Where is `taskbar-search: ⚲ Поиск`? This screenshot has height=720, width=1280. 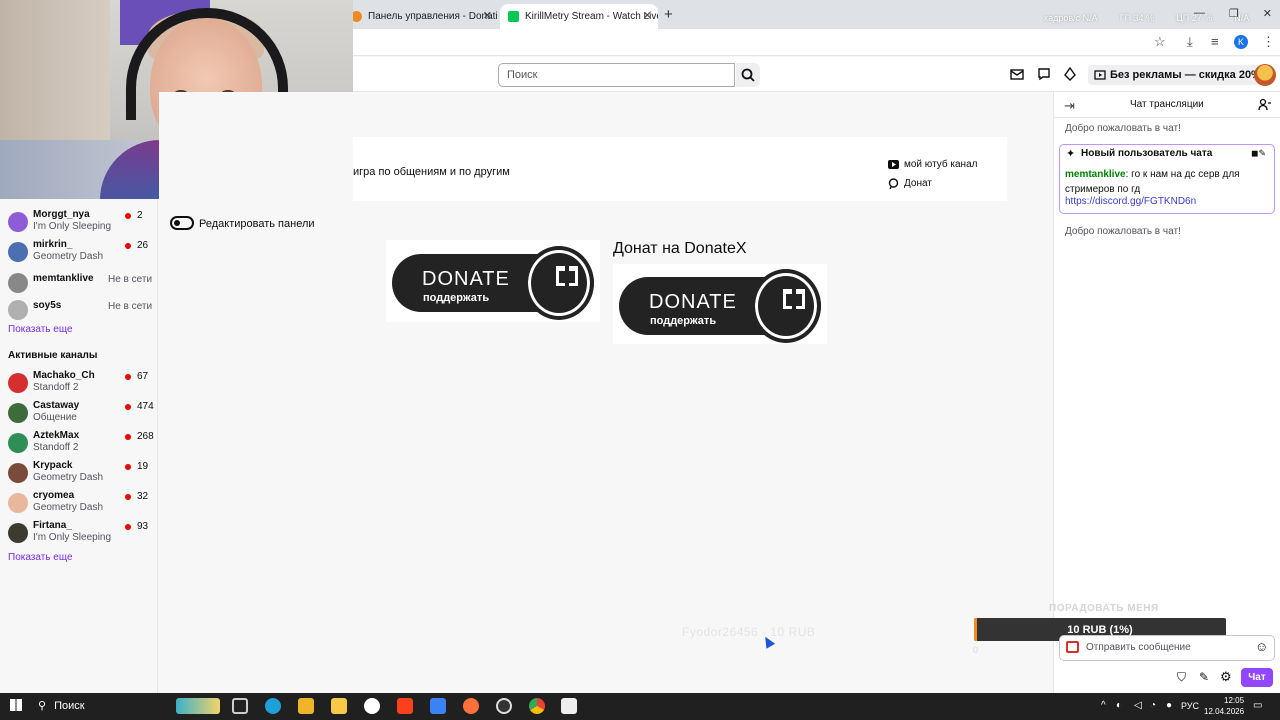
taskbar-search: ⚲ Поиск is located at coordinates (61, 706).